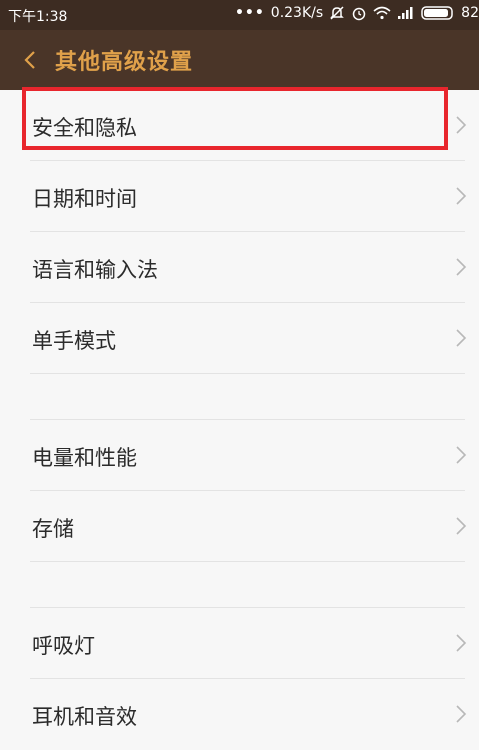 The image size is (479, 750). What do you see at coordinates (297, 13) in the screenshot?
I see `network-speed: 0.23K/s` at bounding box center [297, 13].